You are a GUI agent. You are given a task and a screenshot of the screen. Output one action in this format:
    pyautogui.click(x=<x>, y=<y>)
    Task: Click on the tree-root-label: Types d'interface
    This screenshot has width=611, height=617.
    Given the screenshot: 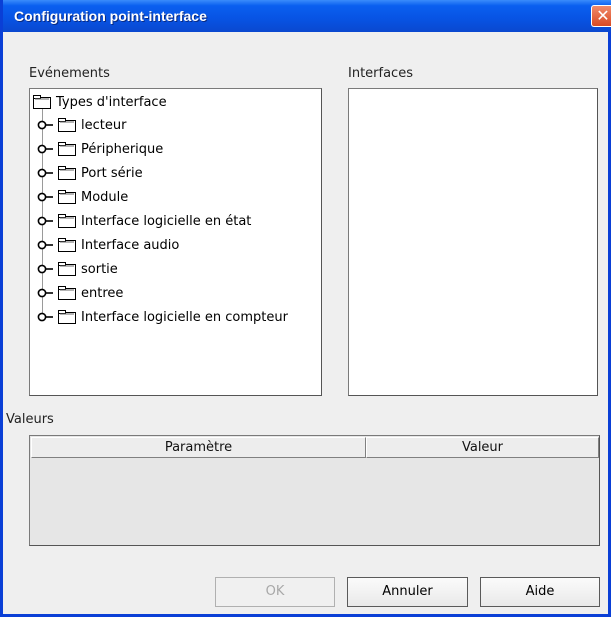 What is the action you would take?
    pyautogui.click(x=111, y=102)
    